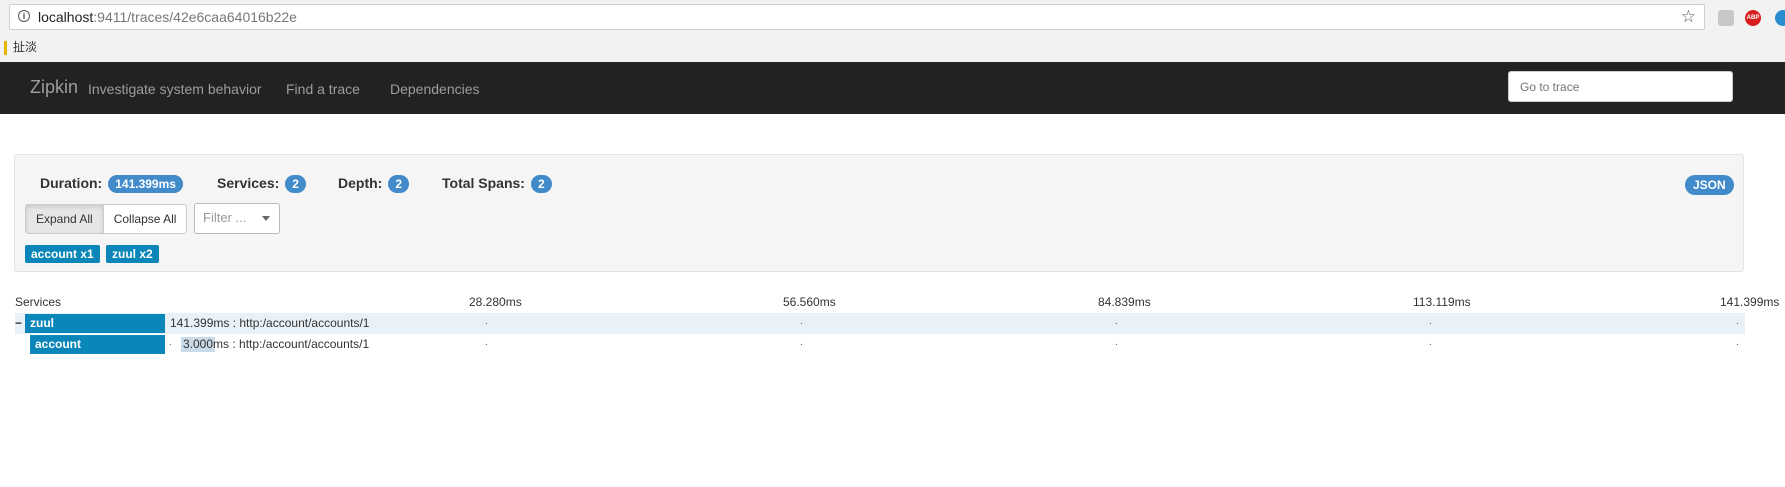  Describe the element at coordinates (1688, 17) in the screenshot. I see `bookmark-star-icon: ☆` at that location.